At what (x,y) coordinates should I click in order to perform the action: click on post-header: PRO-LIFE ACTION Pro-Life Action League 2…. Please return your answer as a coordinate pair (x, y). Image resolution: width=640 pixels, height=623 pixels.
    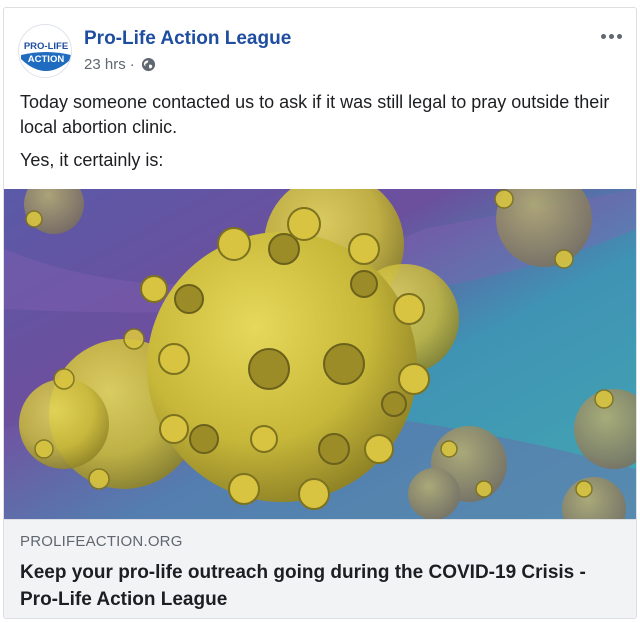
    Looking at the image, I should click on (322, 52).